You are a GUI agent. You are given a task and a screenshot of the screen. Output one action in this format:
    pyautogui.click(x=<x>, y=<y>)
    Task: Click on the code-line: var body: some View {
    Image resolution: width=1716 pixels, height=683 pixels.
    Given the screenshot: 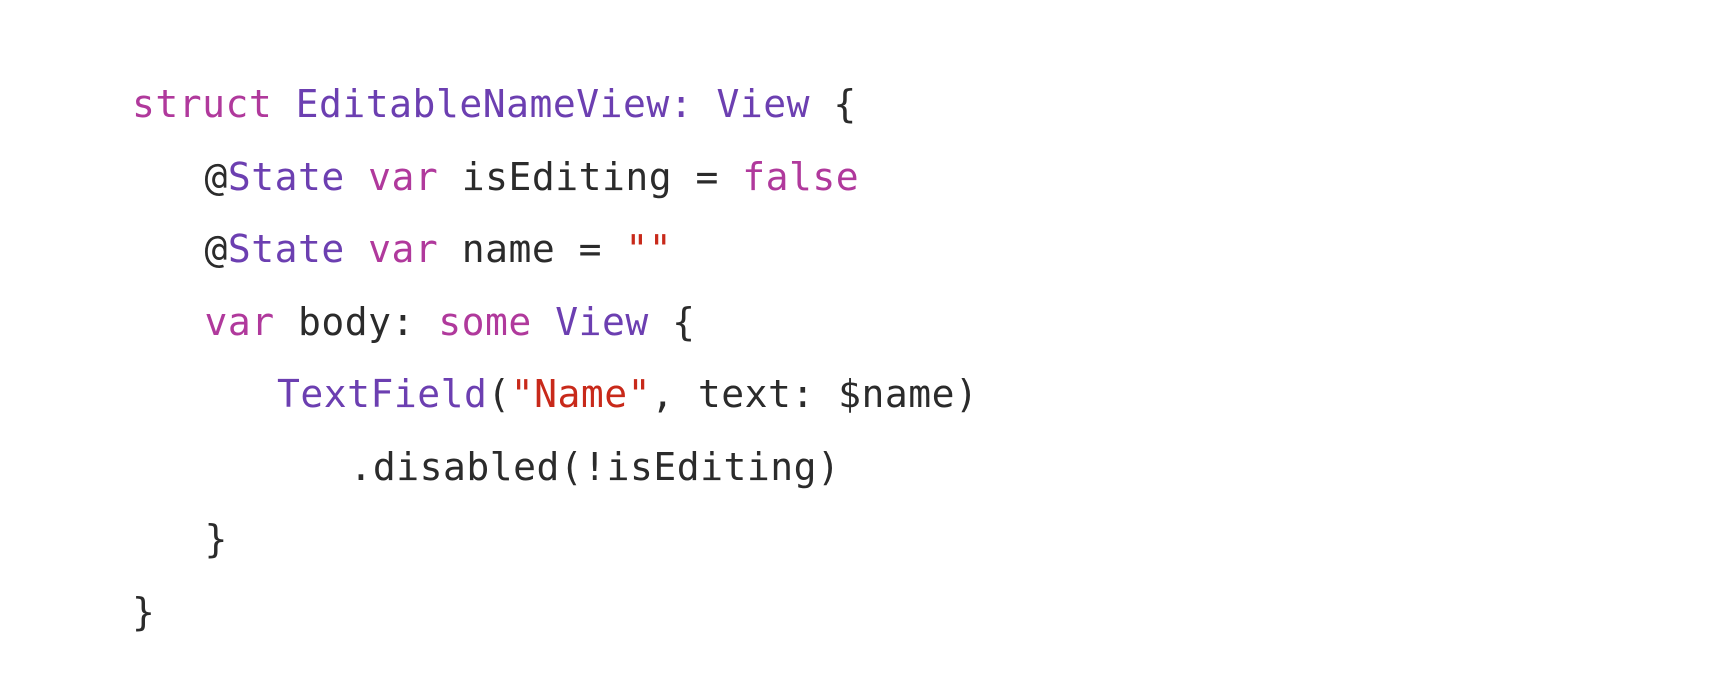 What is the action you would take?
    pyautogui.click(x=555, y=322)
    